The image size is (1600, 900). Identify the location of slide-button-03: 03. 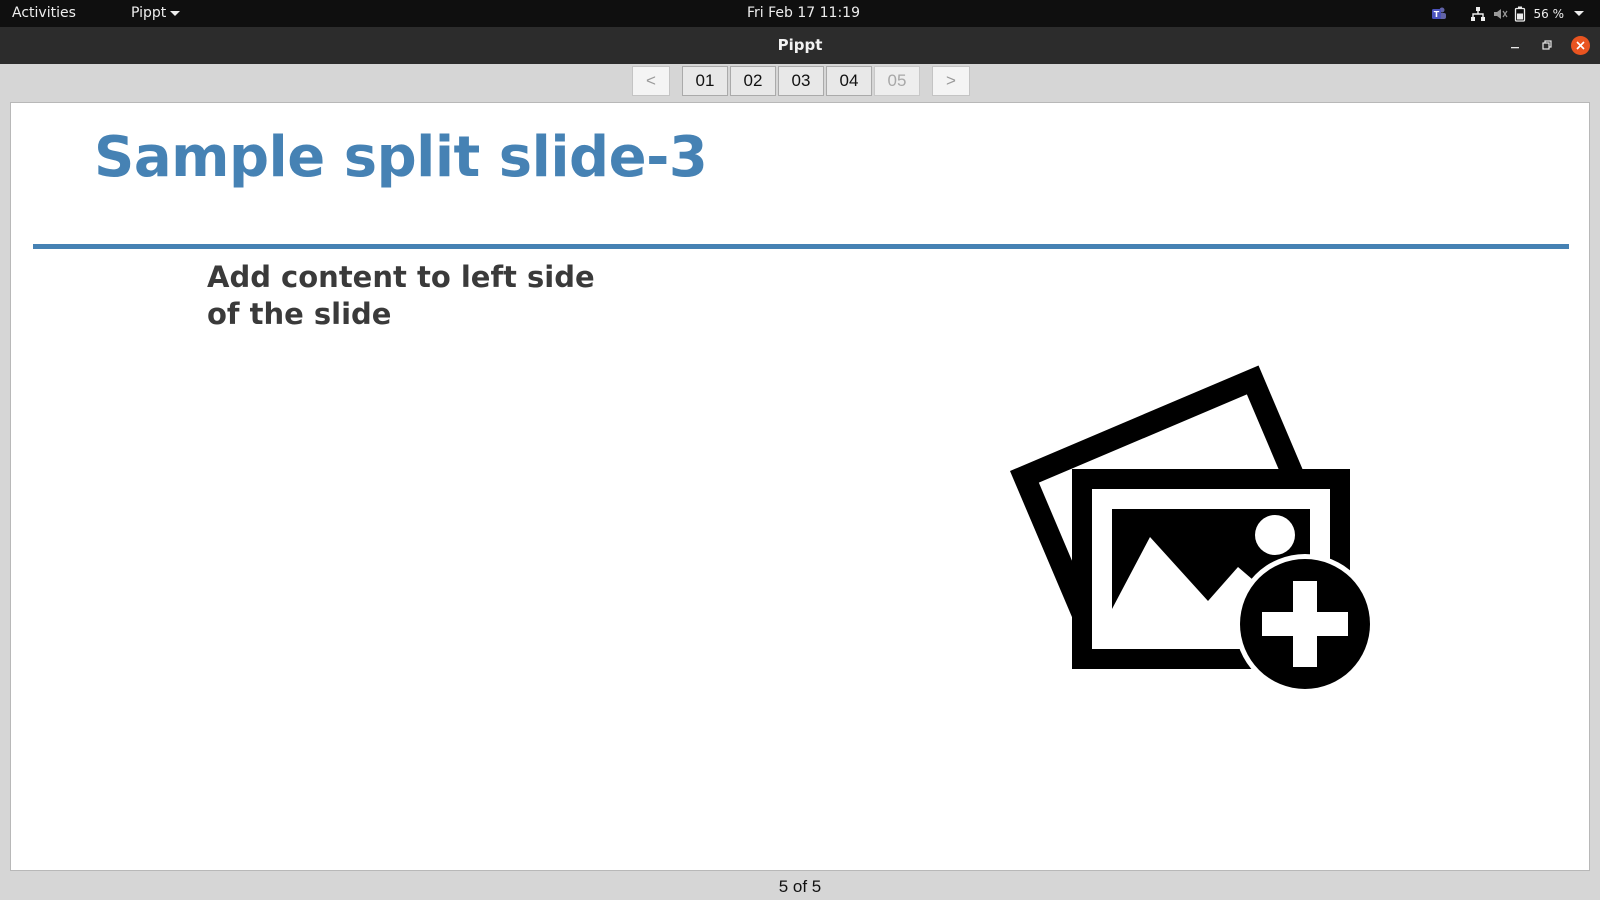
(801, 81).